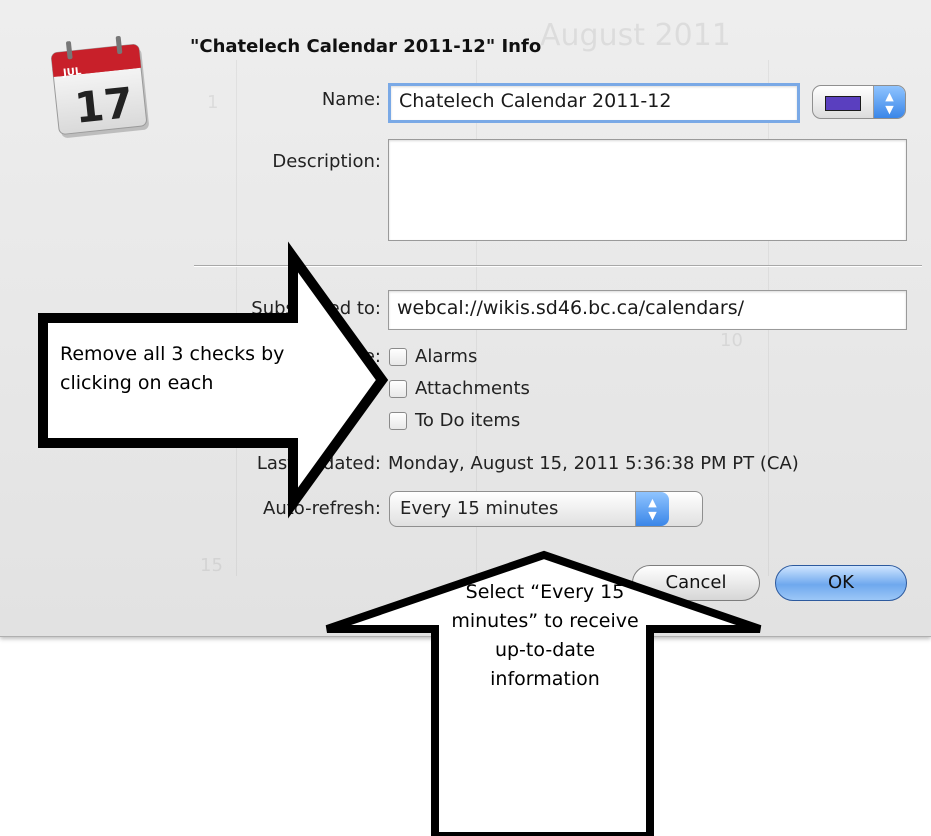 This screenshot has height=836, width=931. I want to click on remove-alarms-checkbox: Alarms, so click(433, 356).